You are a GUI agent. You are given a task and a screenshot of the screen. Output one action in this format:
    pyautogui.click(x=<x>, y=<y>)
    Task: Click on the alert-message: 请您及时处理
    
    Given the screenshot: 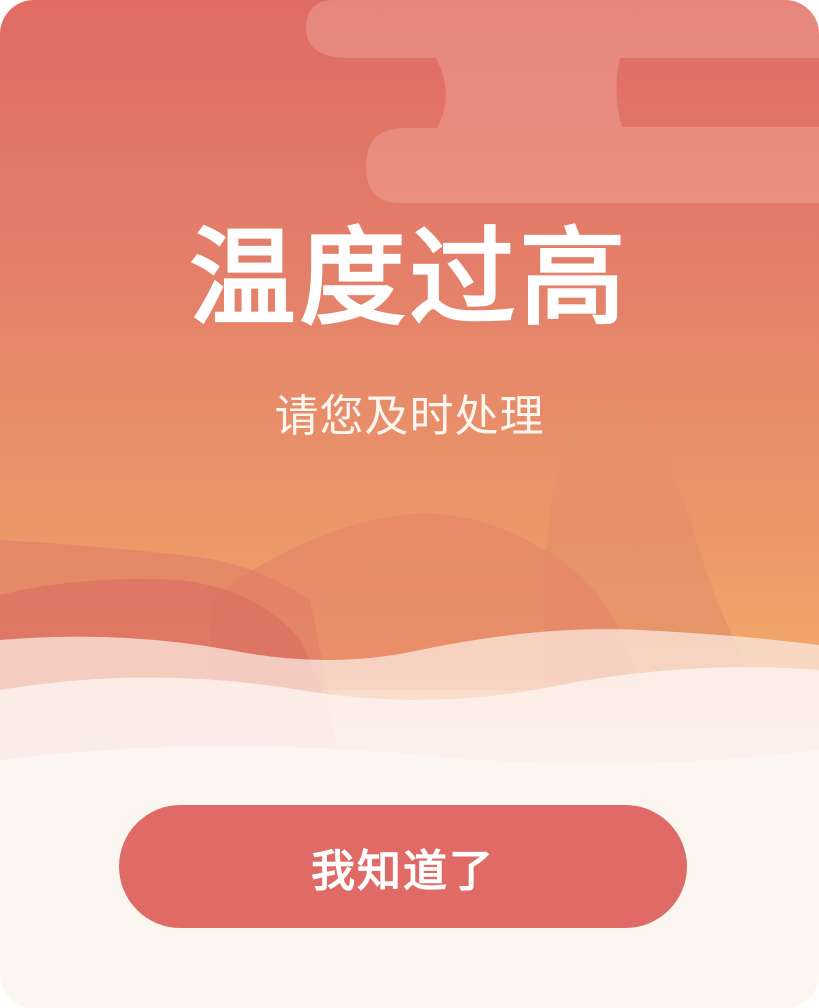 What is the action you would take?
    pyautogui.click(x=409, y=416)
    